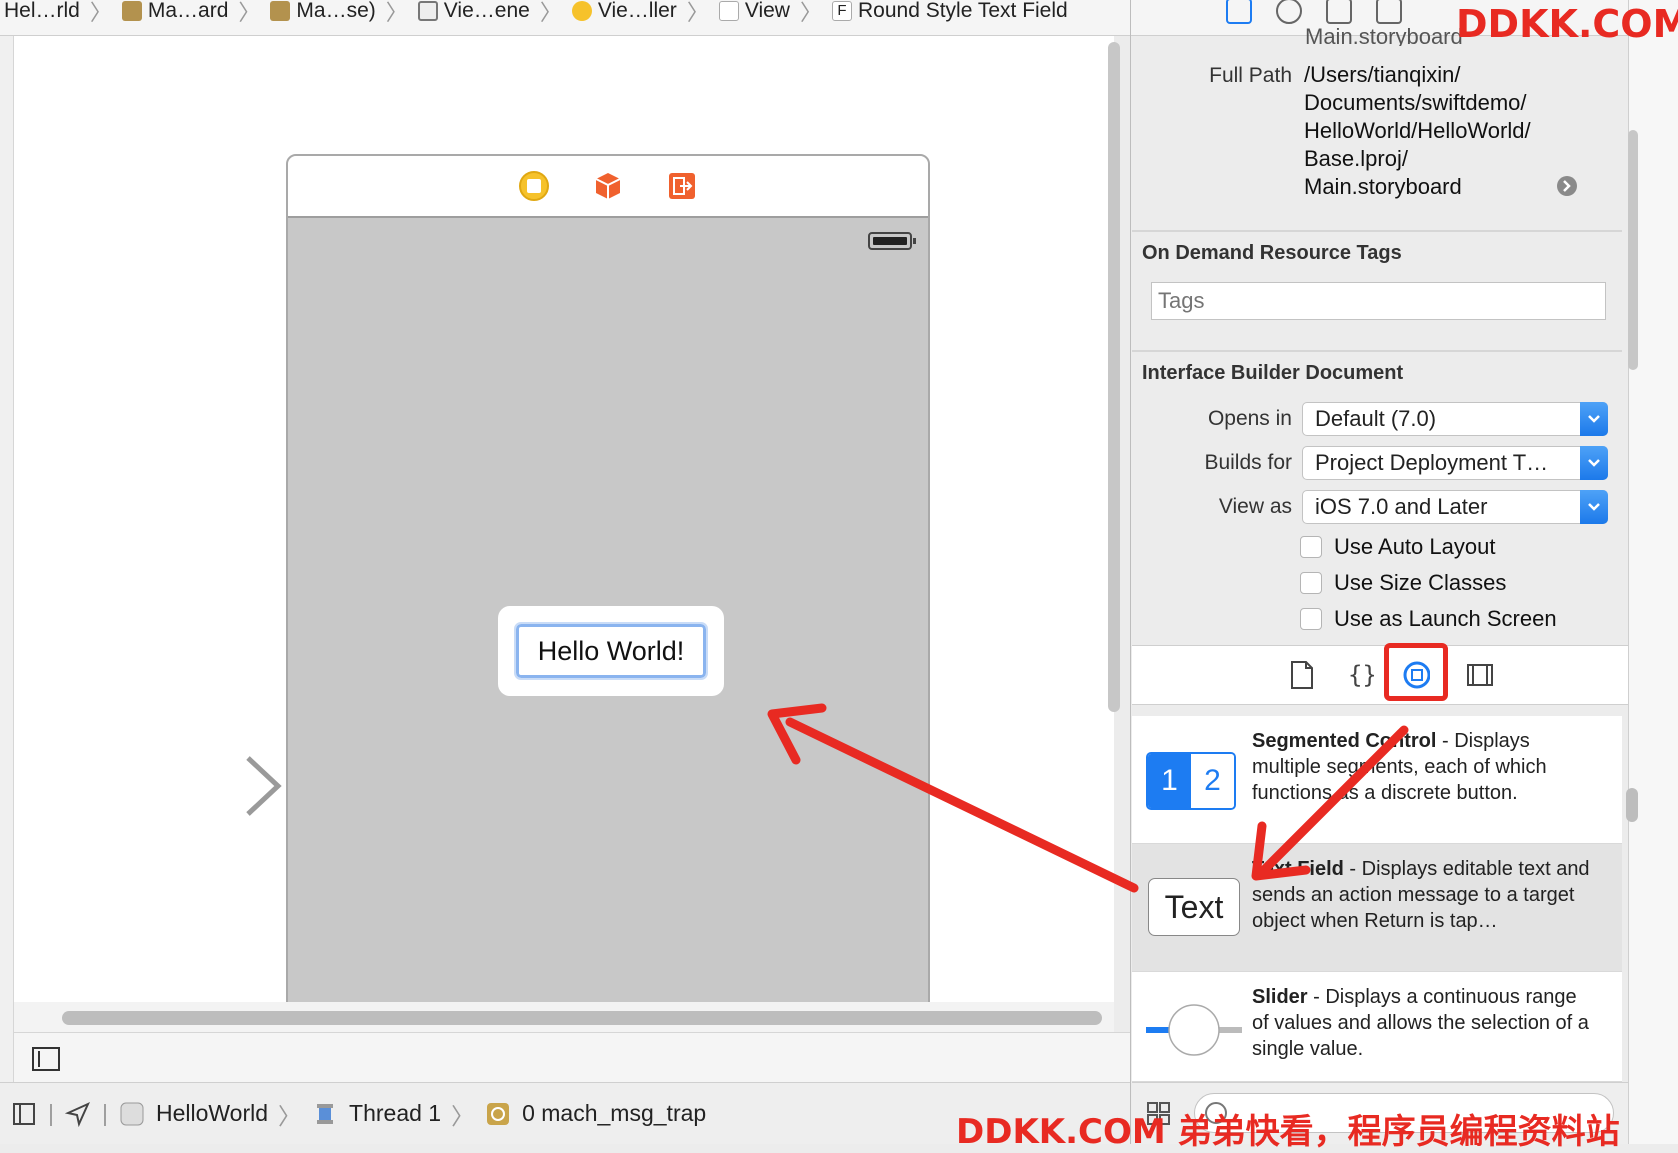 This screenshot has width=1678, height=1153. I want to click on canvas-bottom-bar, so click(572, 1057).